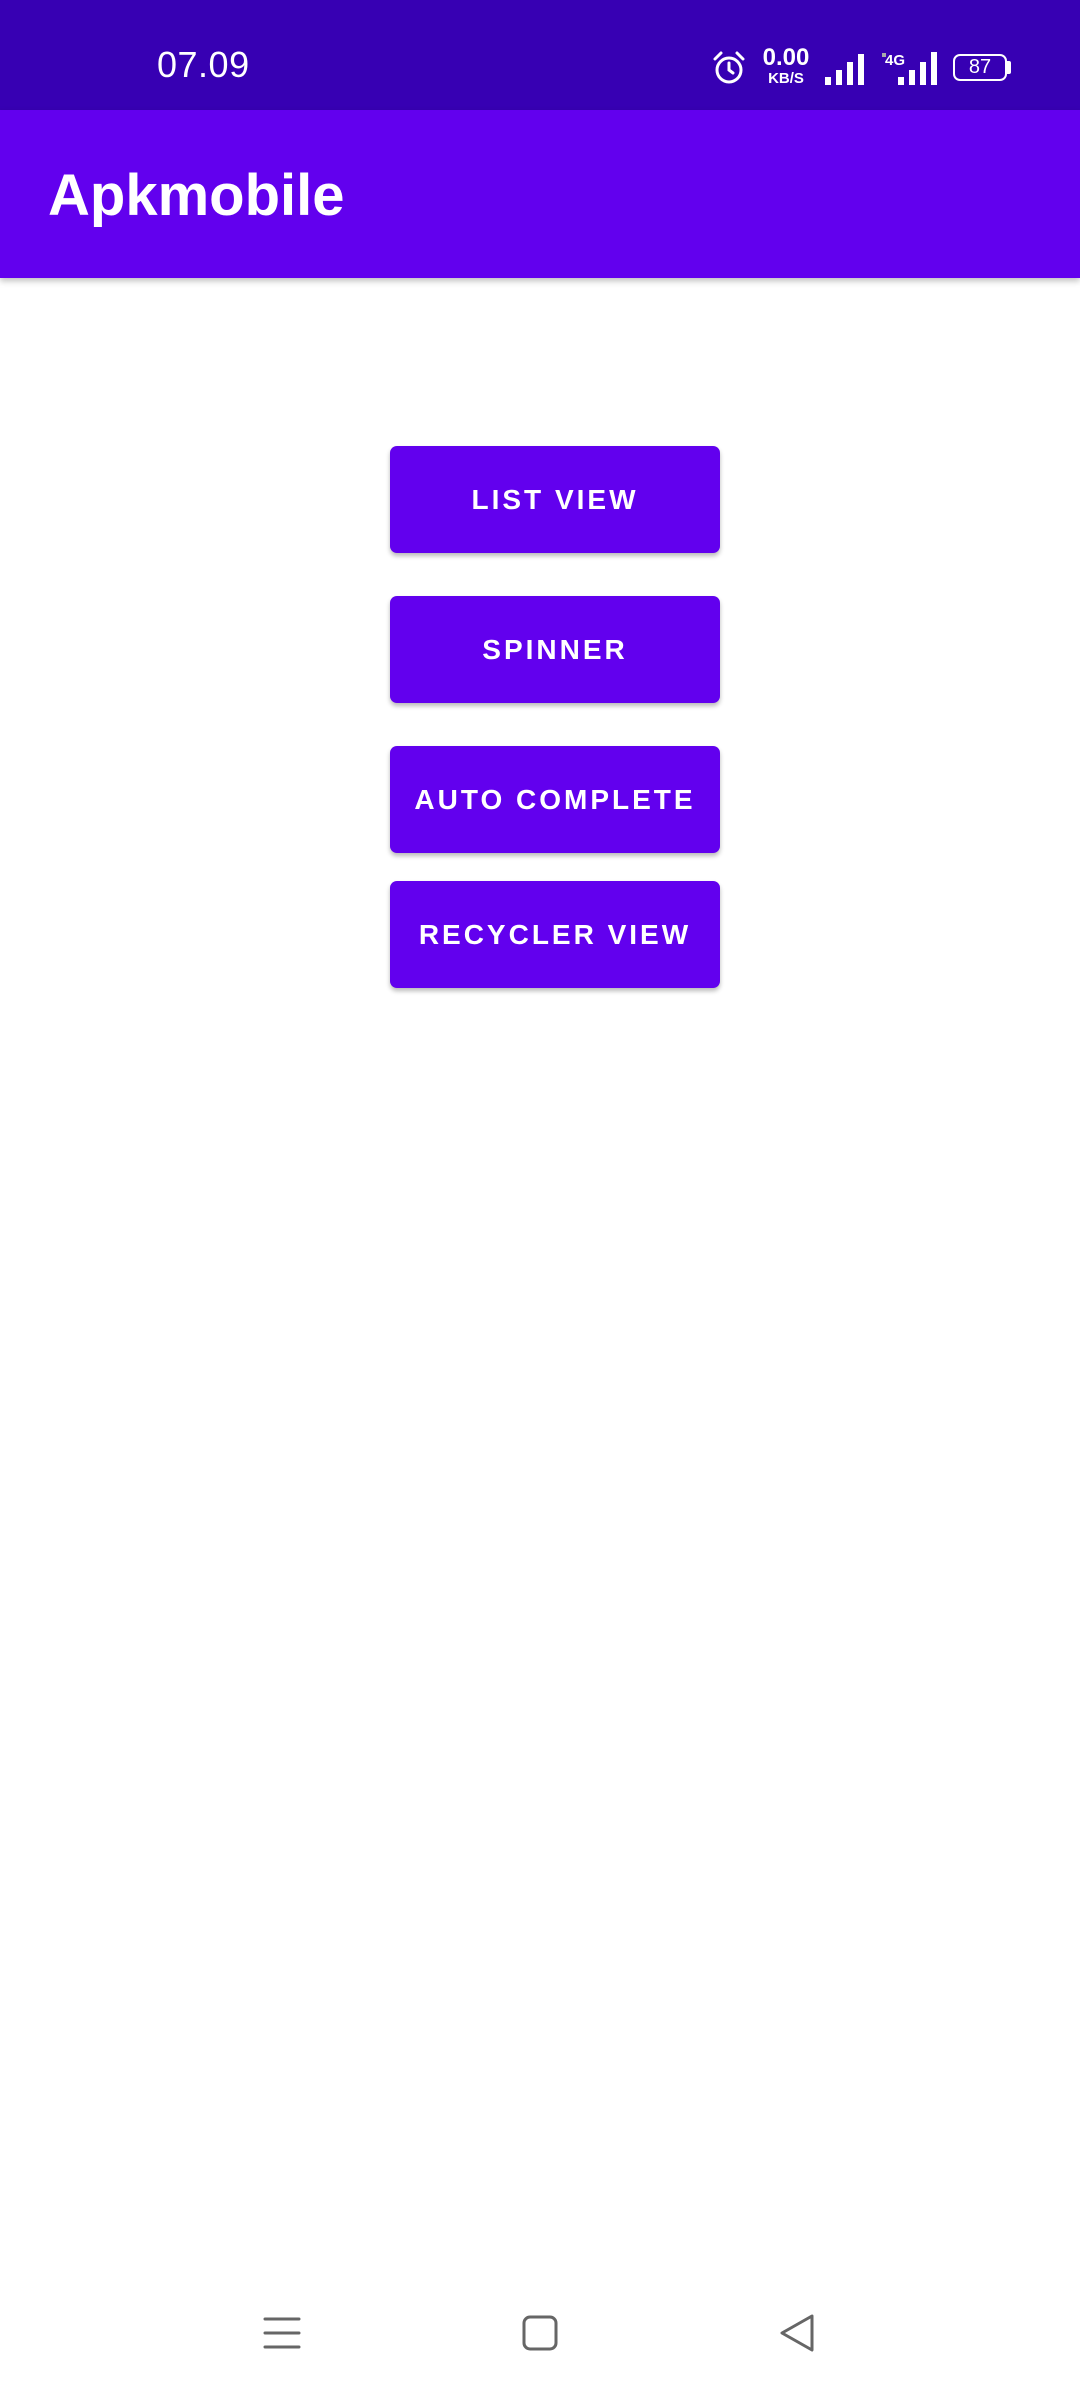 The height and width of the screenshot is (2400, 1080). What do you see at coordinates (555, 499) in the screenshot?
I see `list-view-button: LIST VIEW` at bounding box center [555, 499].